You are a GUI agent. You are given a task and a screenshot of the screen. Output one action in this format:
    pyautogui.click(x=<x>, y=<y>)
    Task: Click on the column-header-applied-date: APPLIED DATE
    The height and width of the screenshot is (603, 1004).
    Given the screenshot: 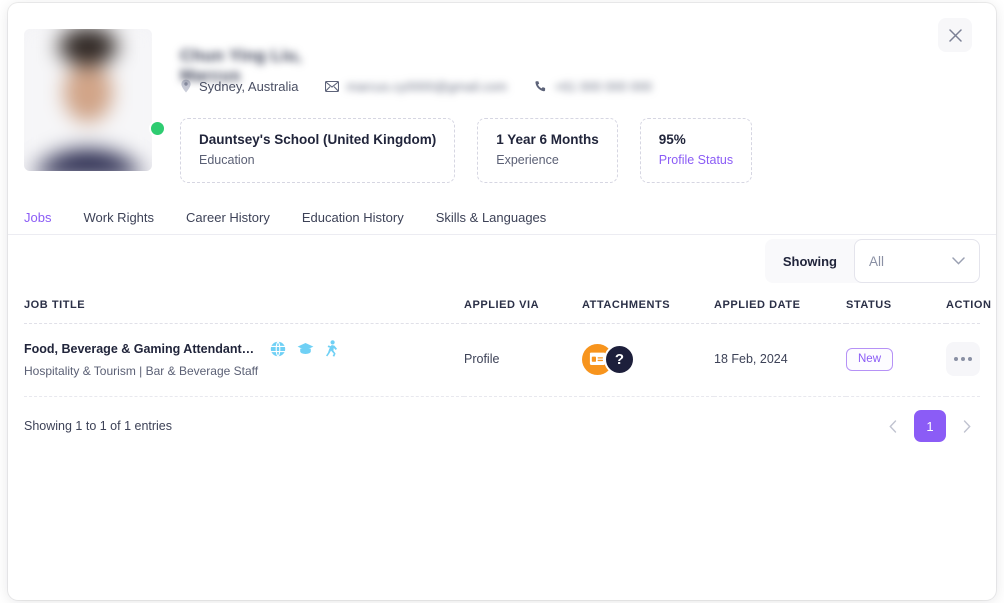 What is the action you would take?
    pyautogui.click(x=780, y=311)
    